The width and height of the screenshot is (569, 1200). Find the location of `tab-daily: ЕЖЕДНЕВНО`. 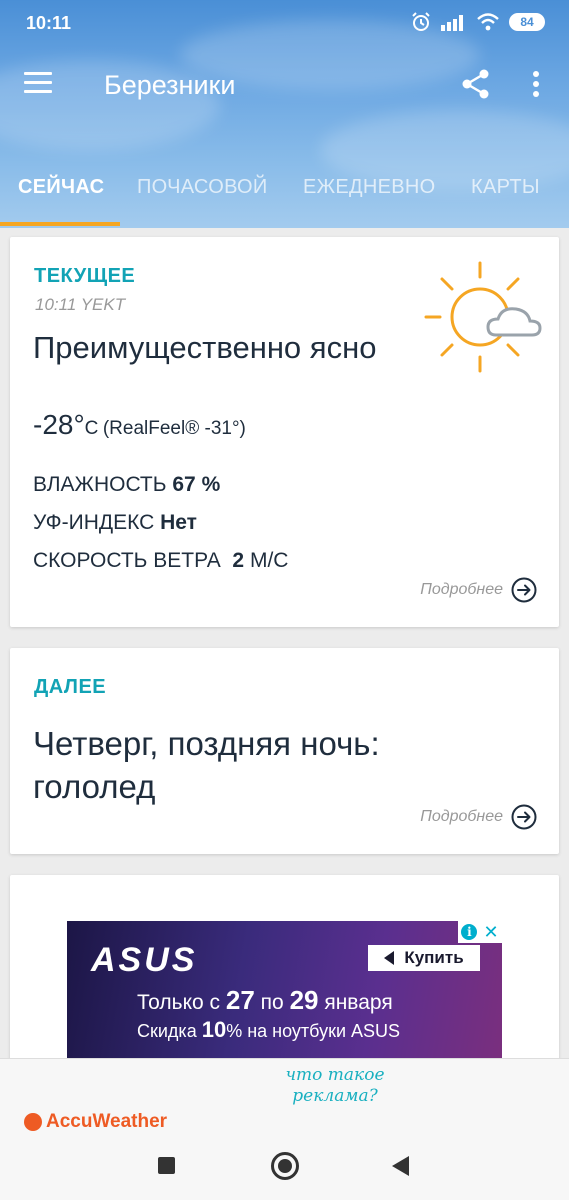

tab-daily: ЕЖЕДНЕВНО is located at coordinates (369, 187).